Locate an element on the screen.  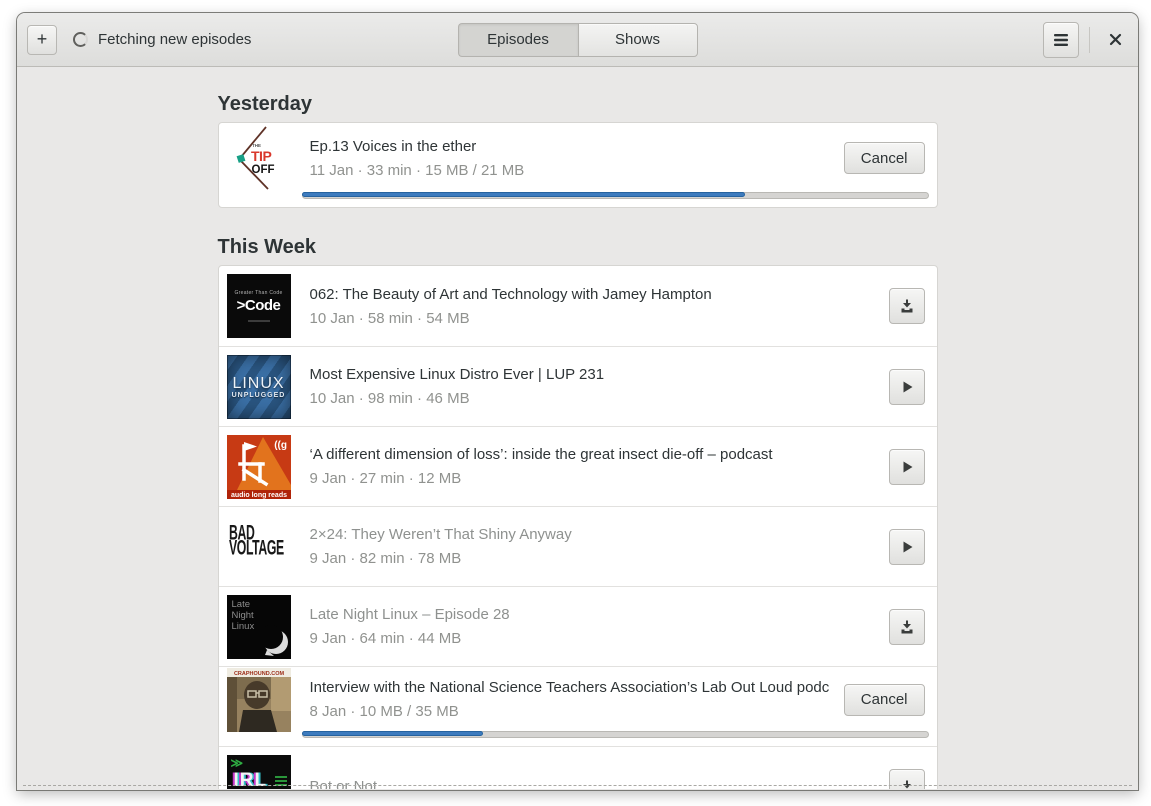
view-switcher: Episodes Shows is located at coordinates (577, 39).